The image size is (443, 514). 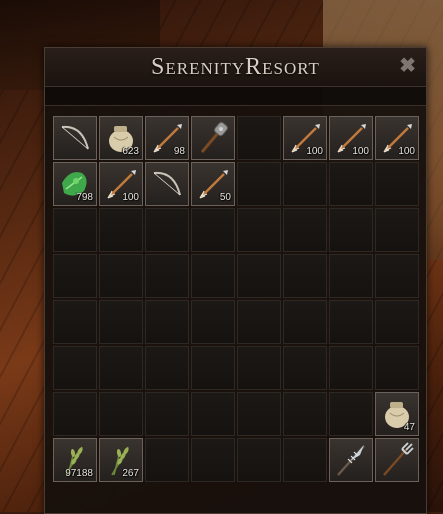 What do you see at coordinates (84, 197) in the screenshot?
I see `item-quantity: 798` at bounding box center [84, 197].